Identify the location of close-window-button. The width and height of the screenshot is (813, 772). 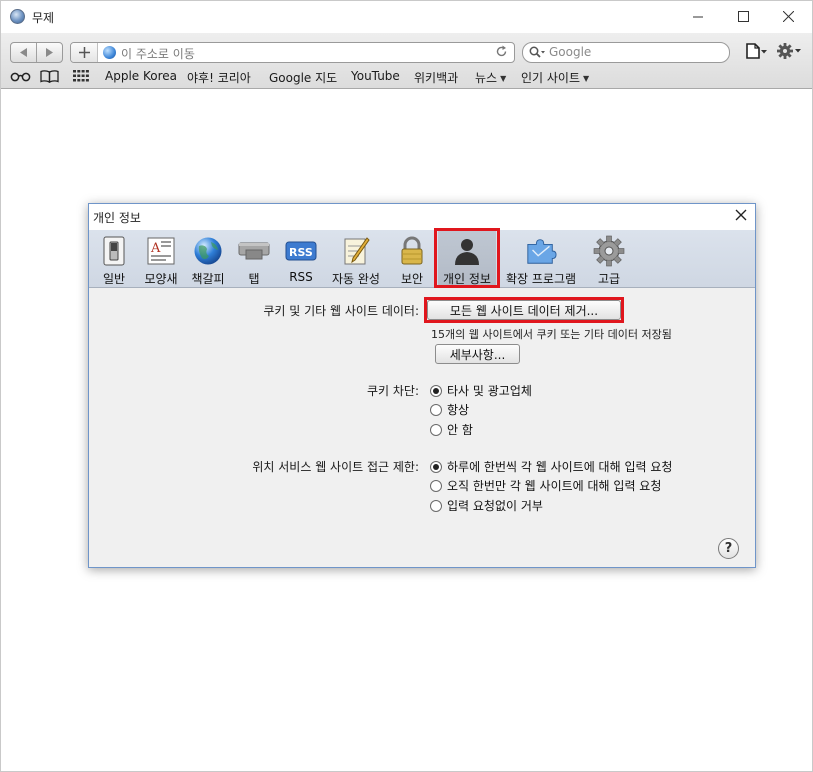
(788, 16).